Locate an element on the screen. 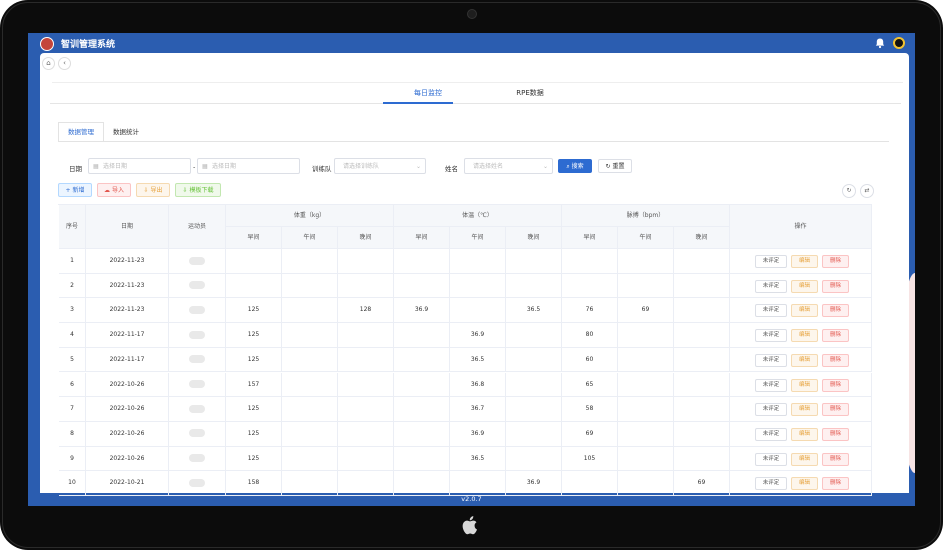 This screenshot has height=550, width=943. back-icon: ‹ is located at coordinates (64, 63).